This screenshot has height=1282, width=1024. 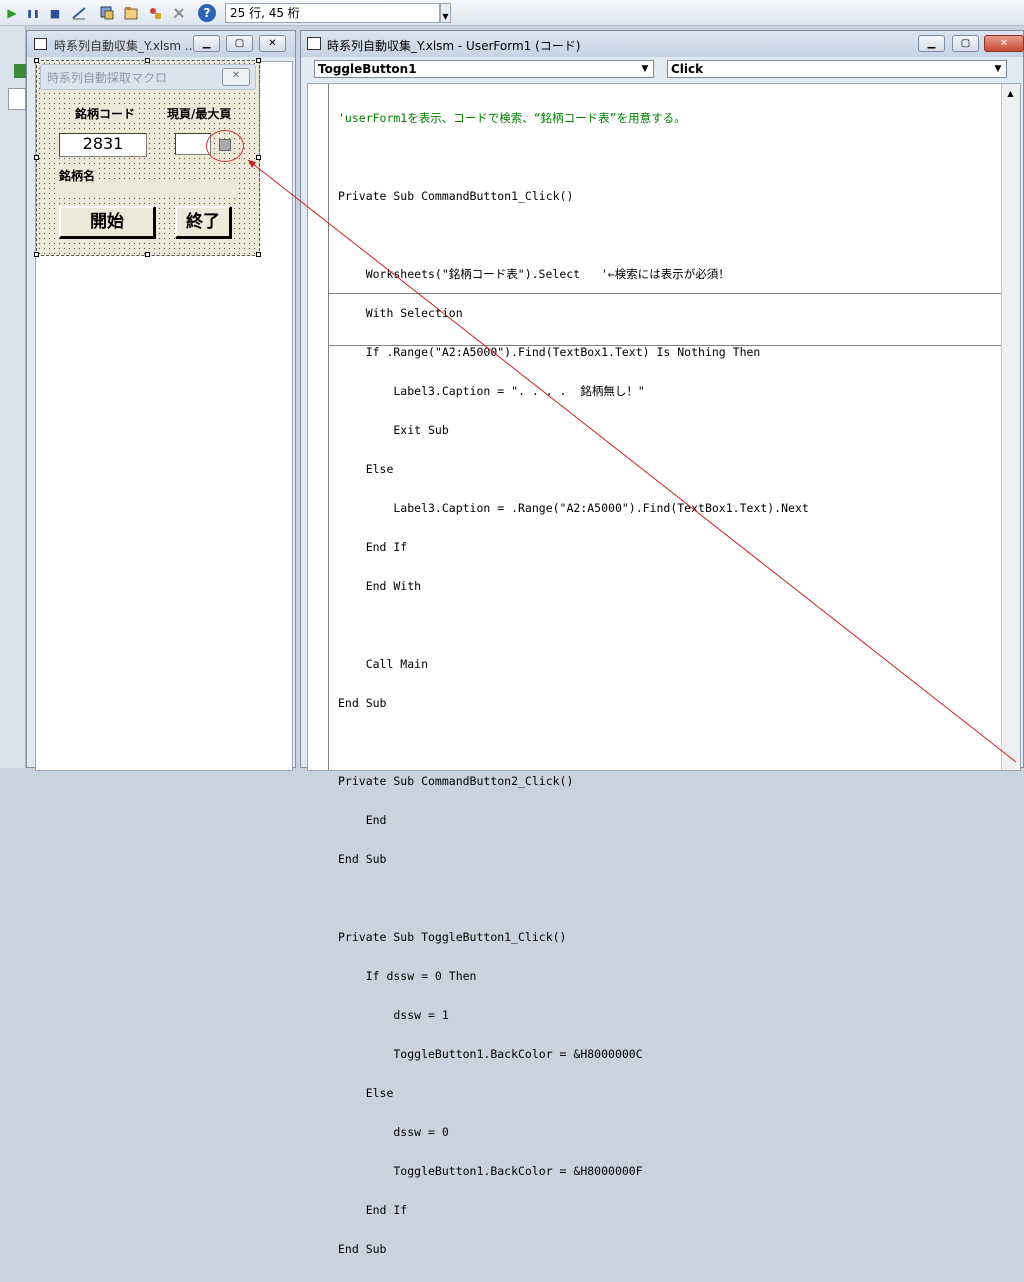 I want to click on code-line: Exit Sub, so click(x=393, y=430).